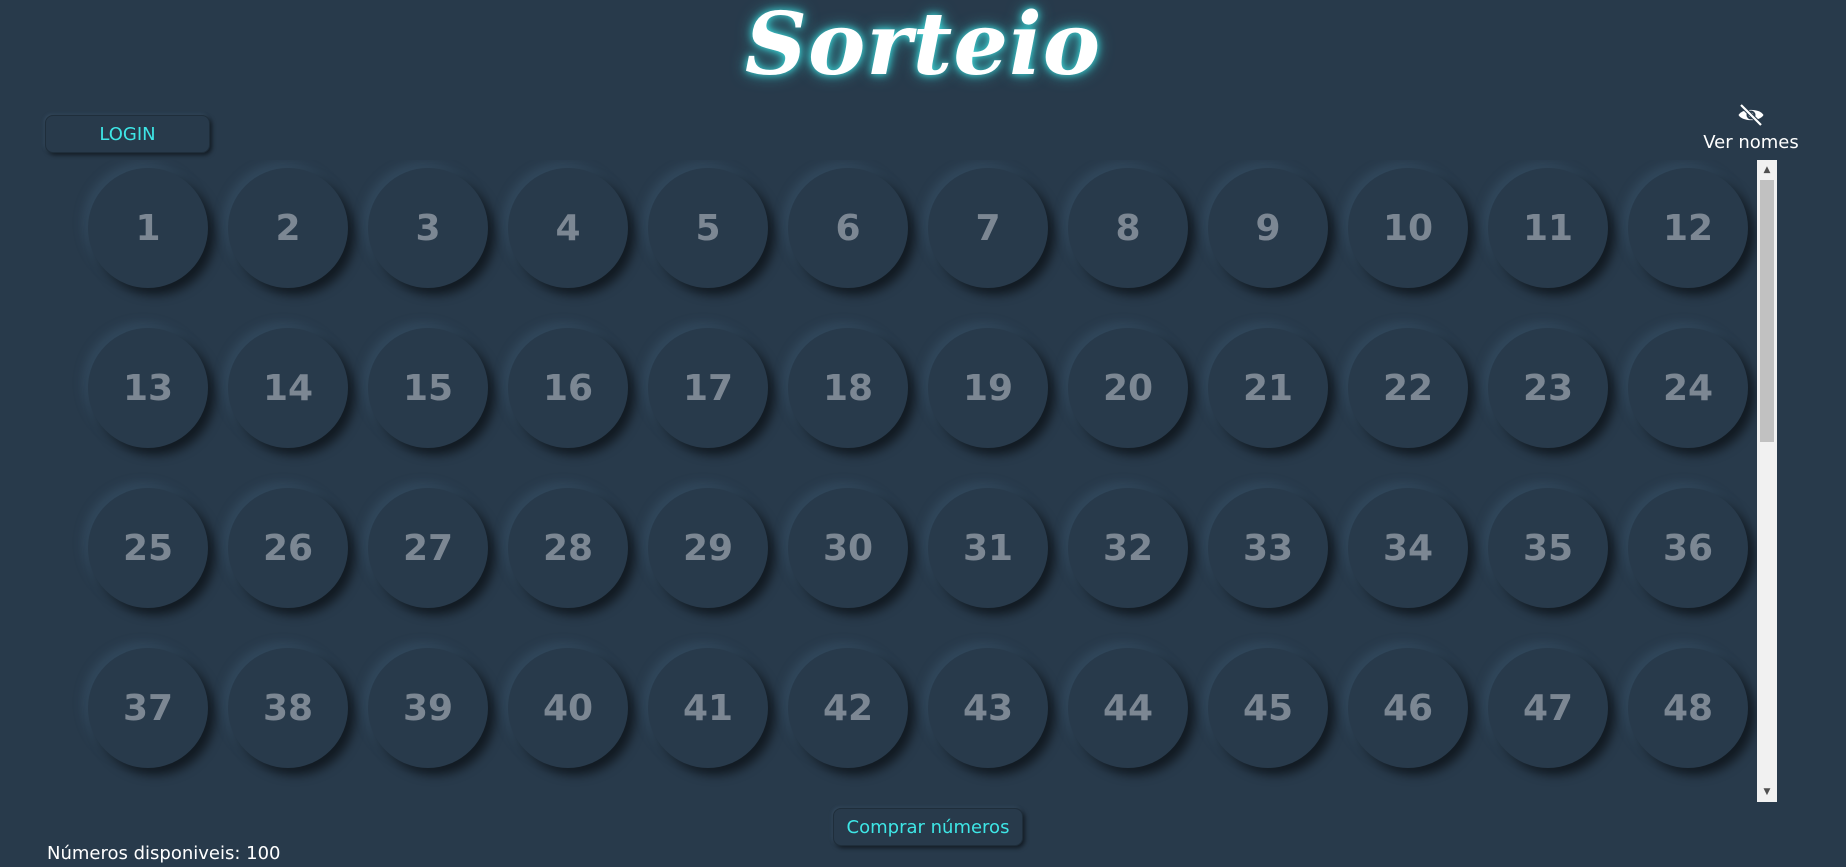 This screenshot has width=1846, height=867. I want to click on number-ball: 17, so click(708, 388).